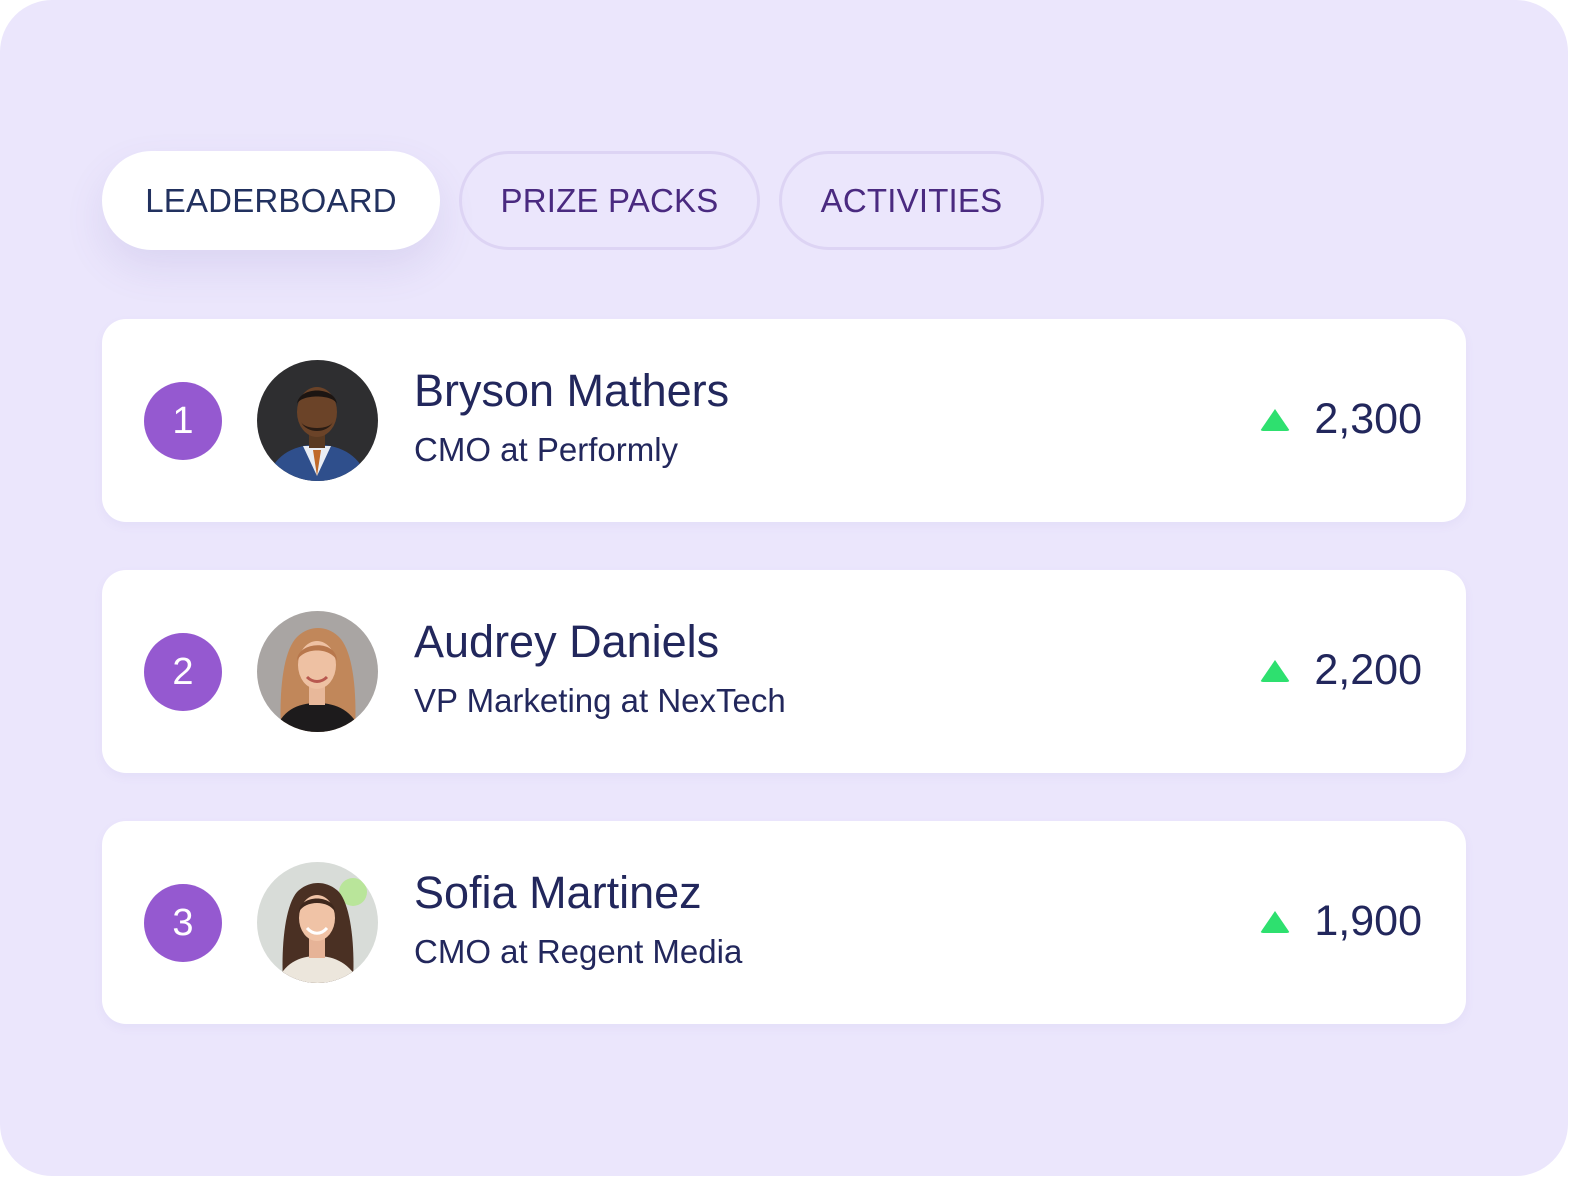 Image resolution: width=1572 pixels, height=1179 pixels. I want to click on tab-bar: LEADERBOARD PRIZE PACKS ACTIVITIES, so click(573, 200).